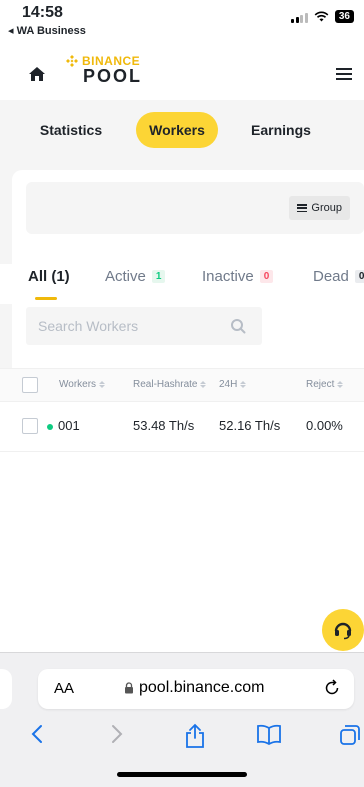 The image size is (364, 787). I want to click on group-button: Group, so click(319, 208).